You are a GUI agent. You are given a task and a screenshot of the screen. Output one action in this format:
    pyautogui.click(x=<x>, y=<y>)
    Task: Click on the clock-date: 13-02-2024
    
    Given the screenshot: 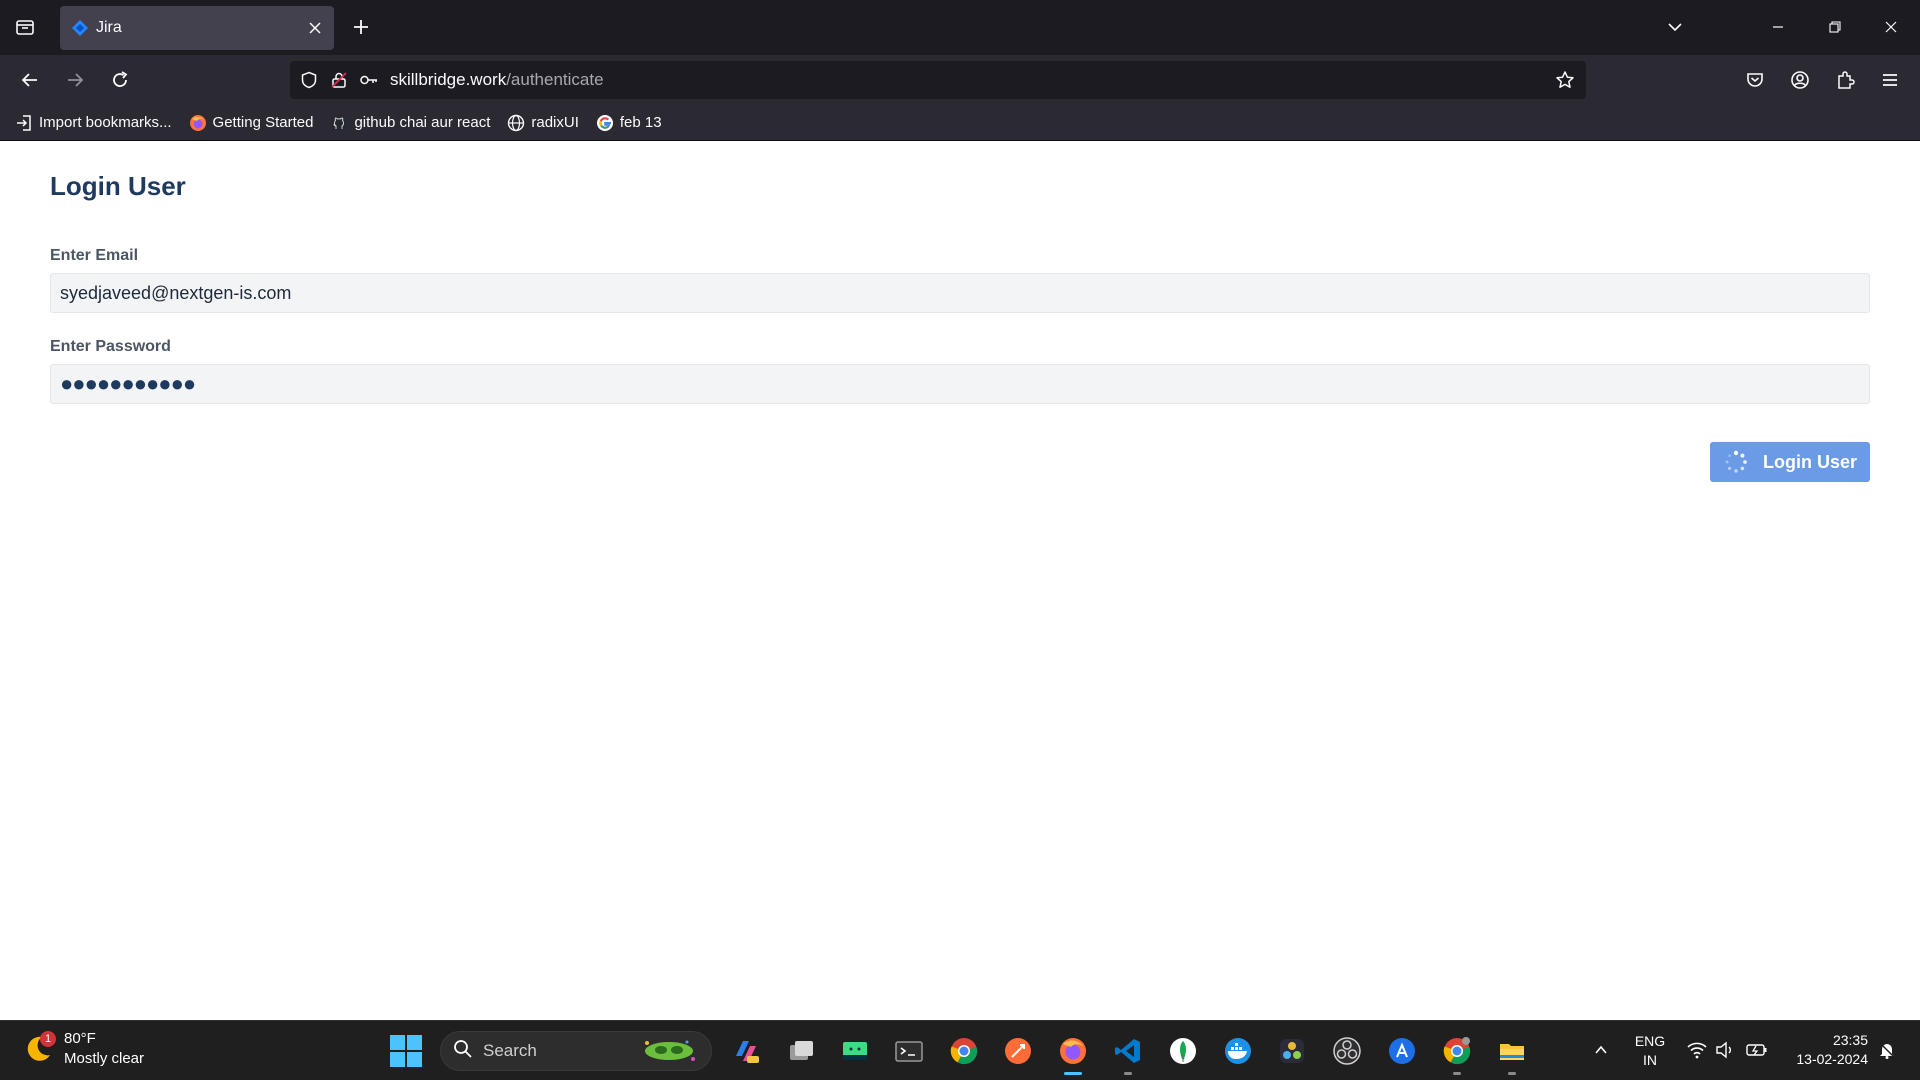 What is the action you would take?
    pyautogui.click(x=1832, y=1059)
    